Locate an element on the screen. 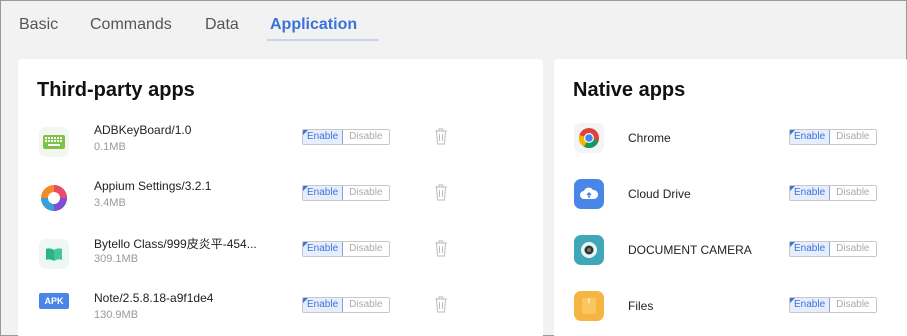 The image size is (907, 336). tab-basic: Basic is located at coordinates (38, 25).